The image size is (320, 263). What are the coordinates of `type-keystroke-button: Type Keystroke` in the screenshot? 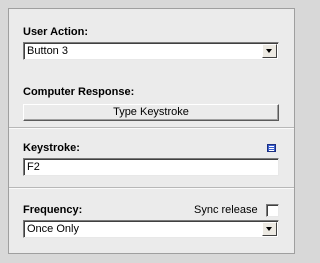 It's located at (151, 112).